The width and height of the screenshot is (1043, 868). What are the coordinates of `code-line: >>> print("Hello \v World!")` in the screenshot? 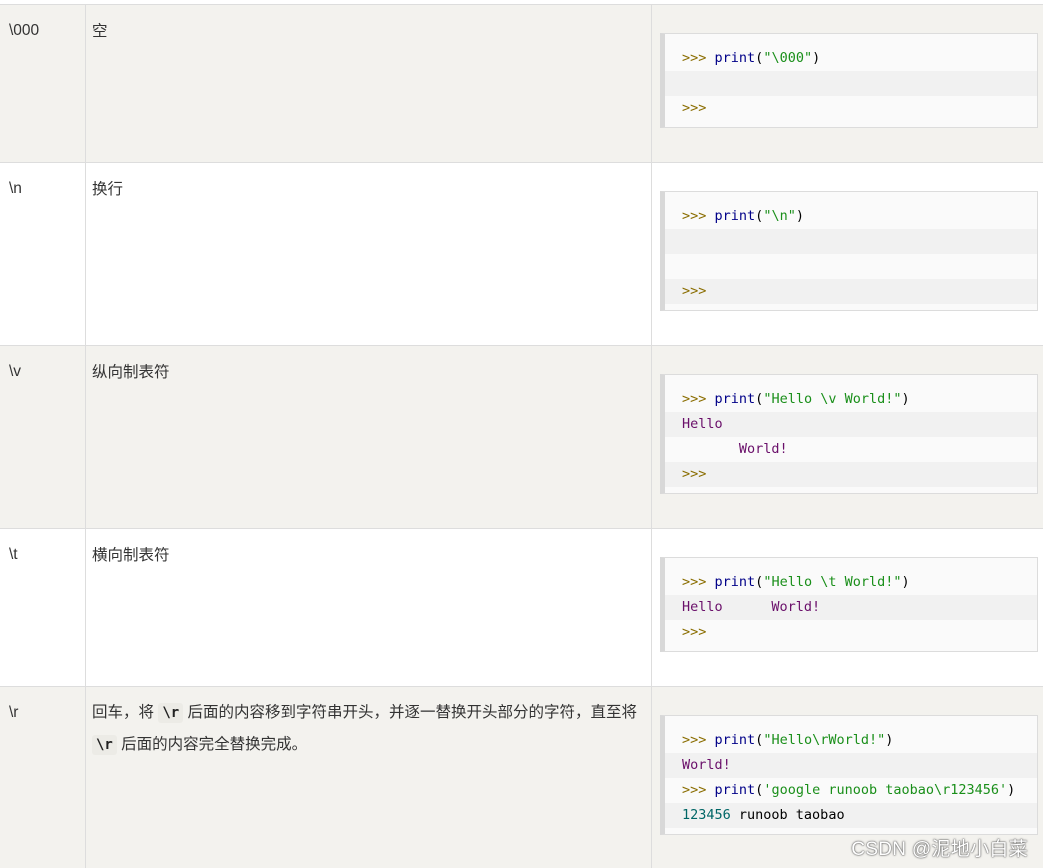 It's located at (851, 399).